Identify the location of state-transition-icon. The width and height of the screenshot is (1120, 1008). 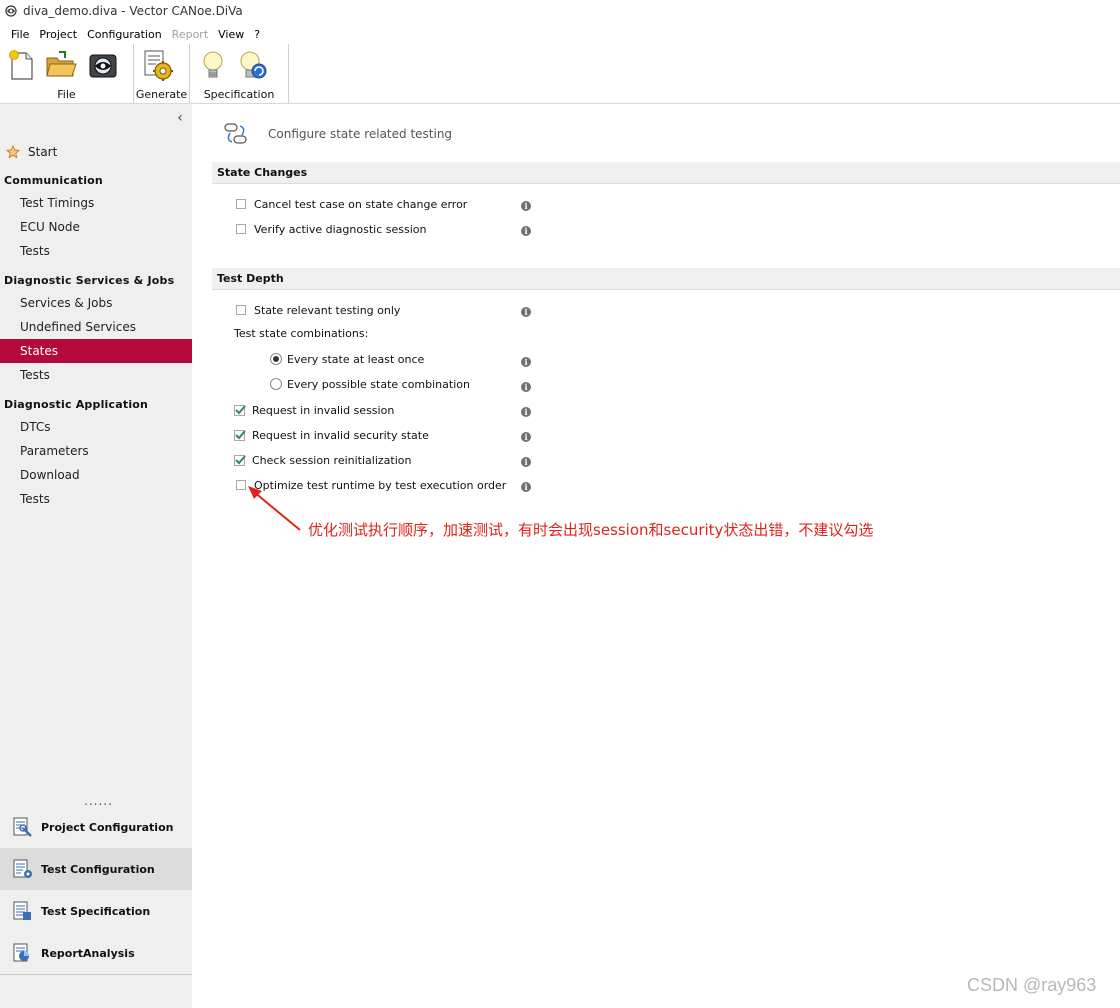
(235, 133).